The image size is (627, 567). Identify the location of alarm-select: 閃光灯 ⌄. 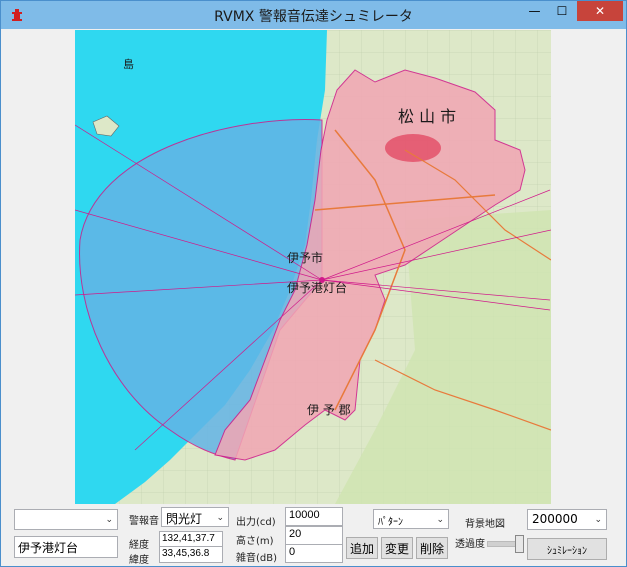
(195, 517).